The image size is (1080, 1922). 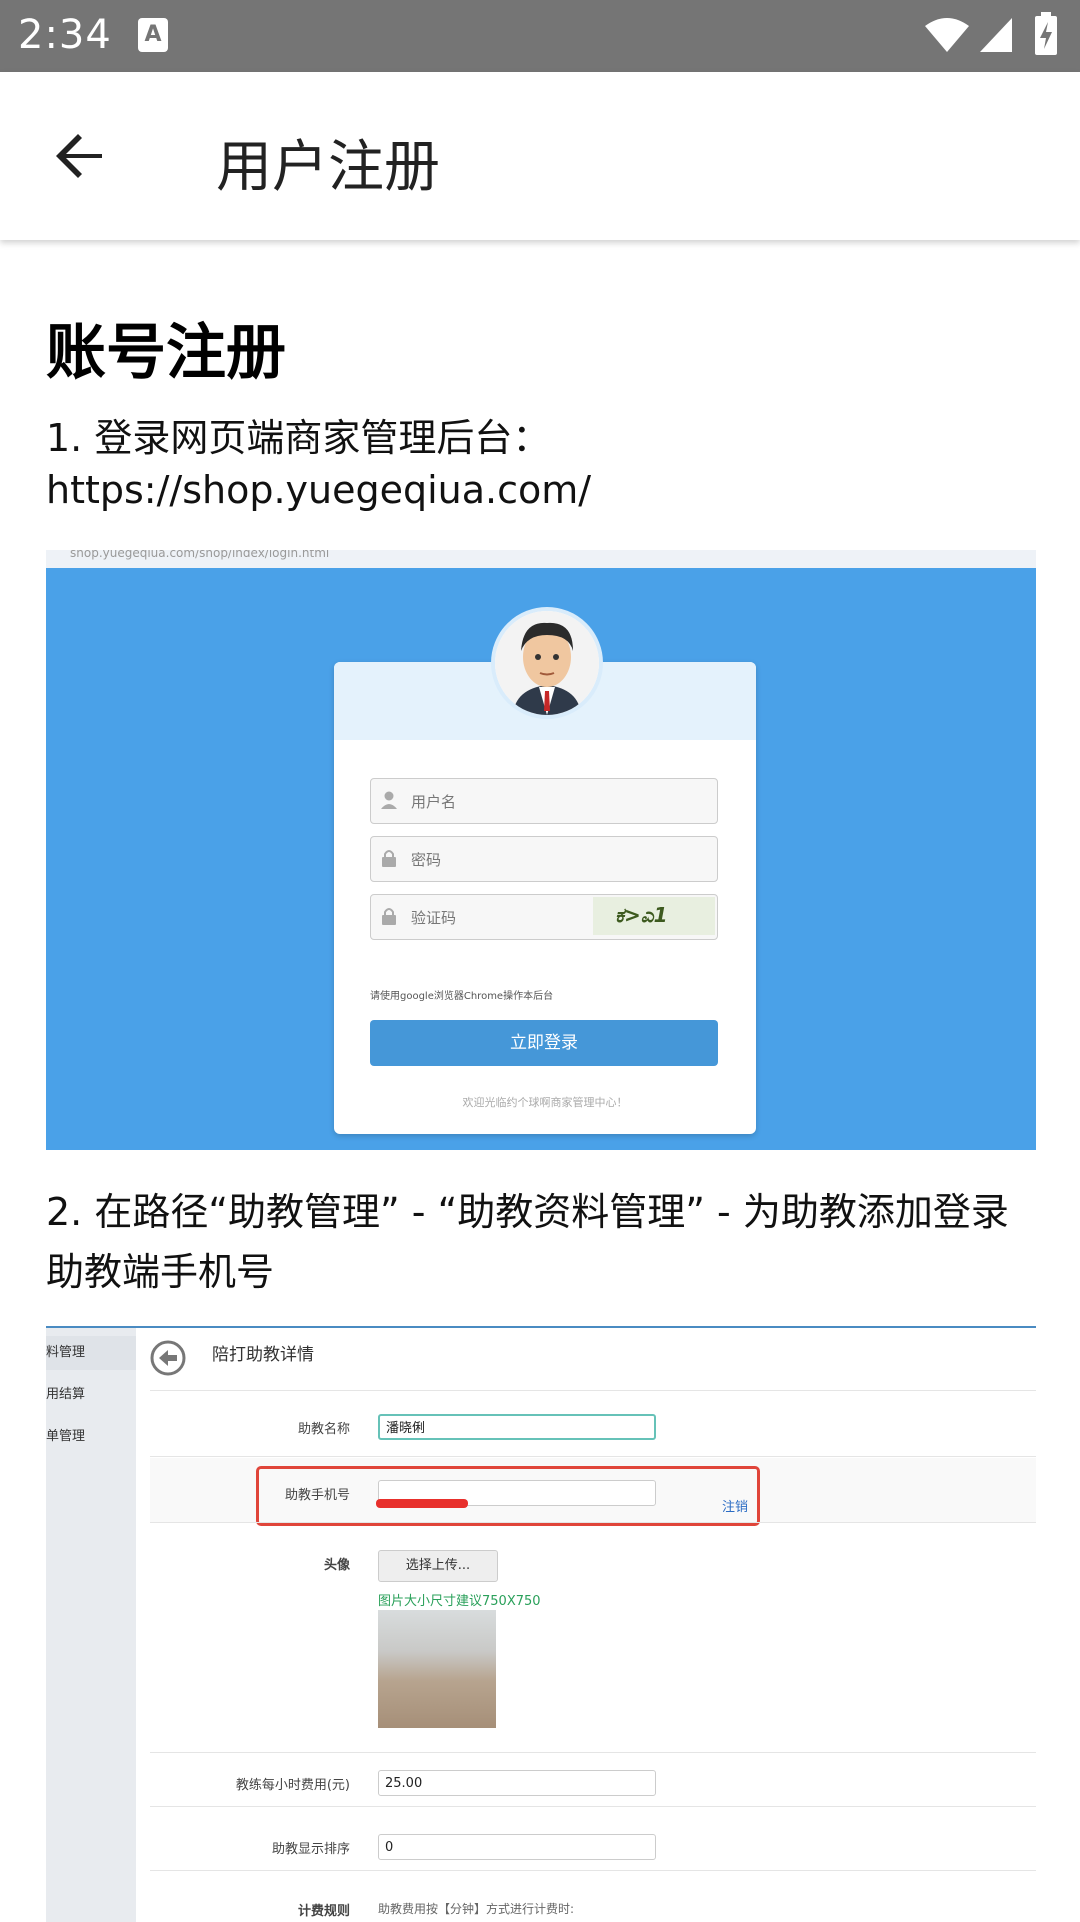 What do you see at coordinates (434, 802) in the screenshot?
I see `username-placeholder: 用户名` at bounding box center [434, 802].